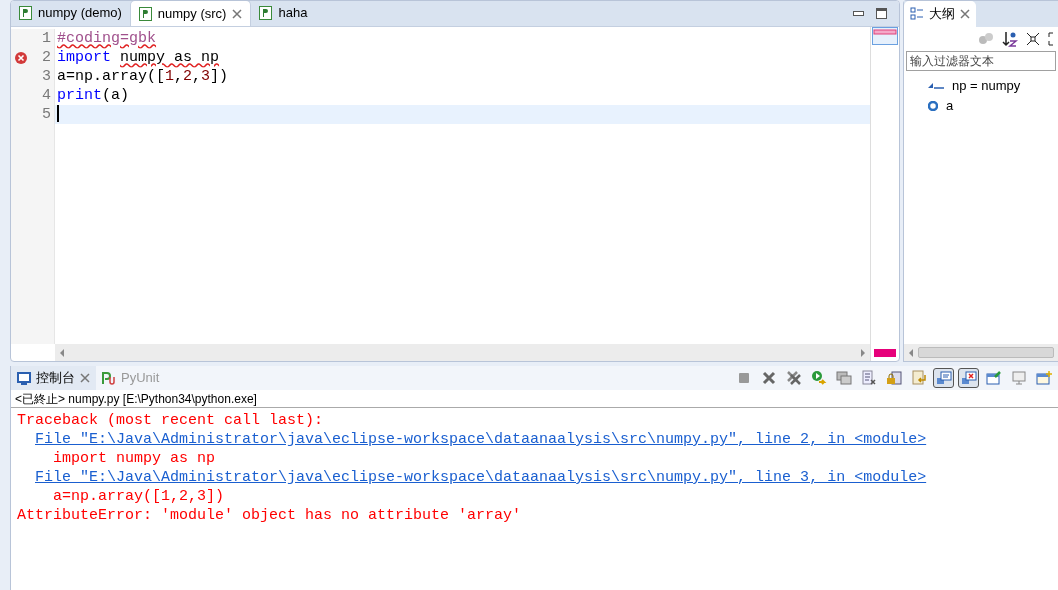  Describe the element at coordinates (793, 378) in the screenshot. I see `double-x-icon` at that location.